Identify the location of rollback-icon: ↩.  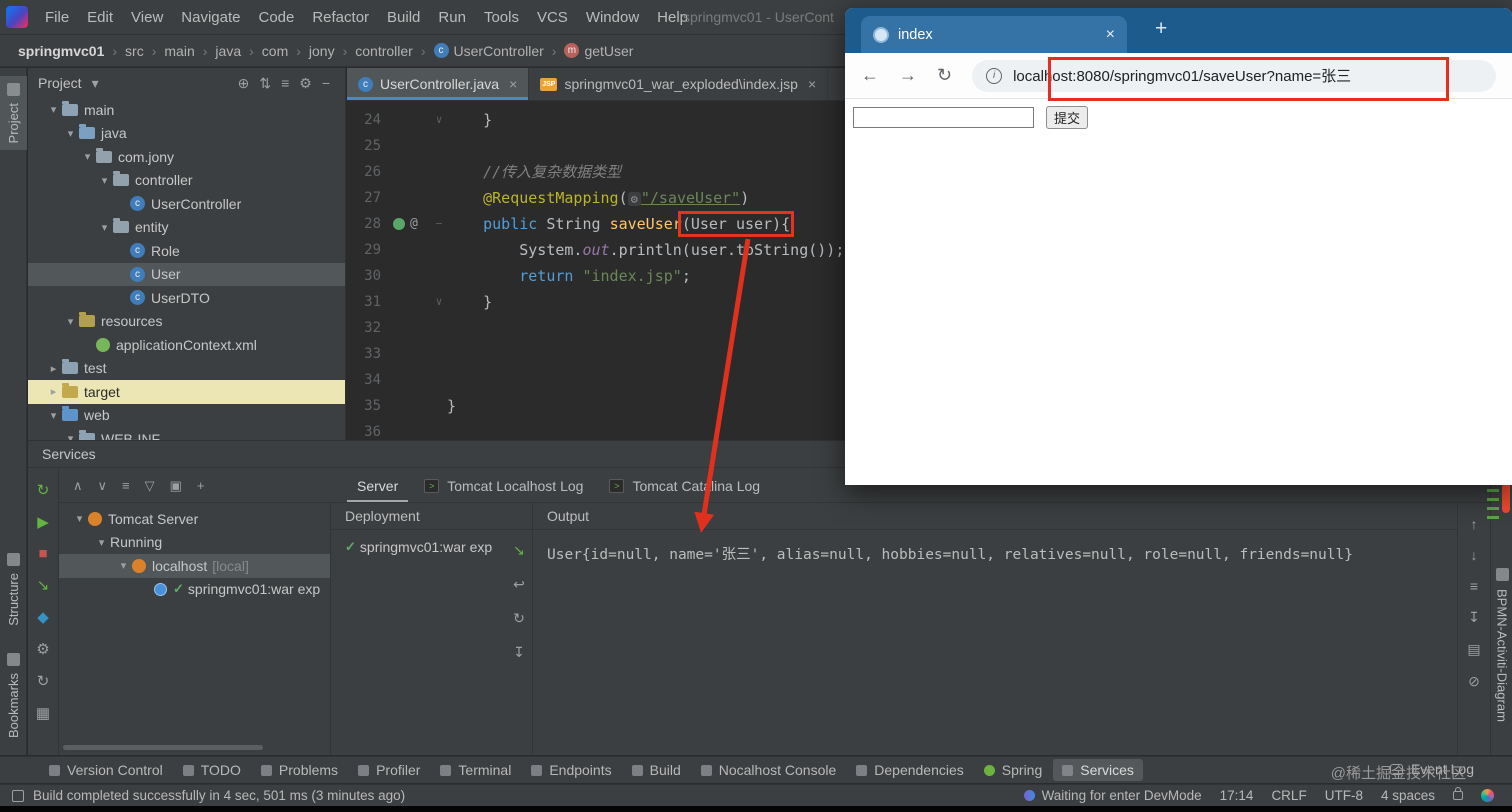
(519, 584).